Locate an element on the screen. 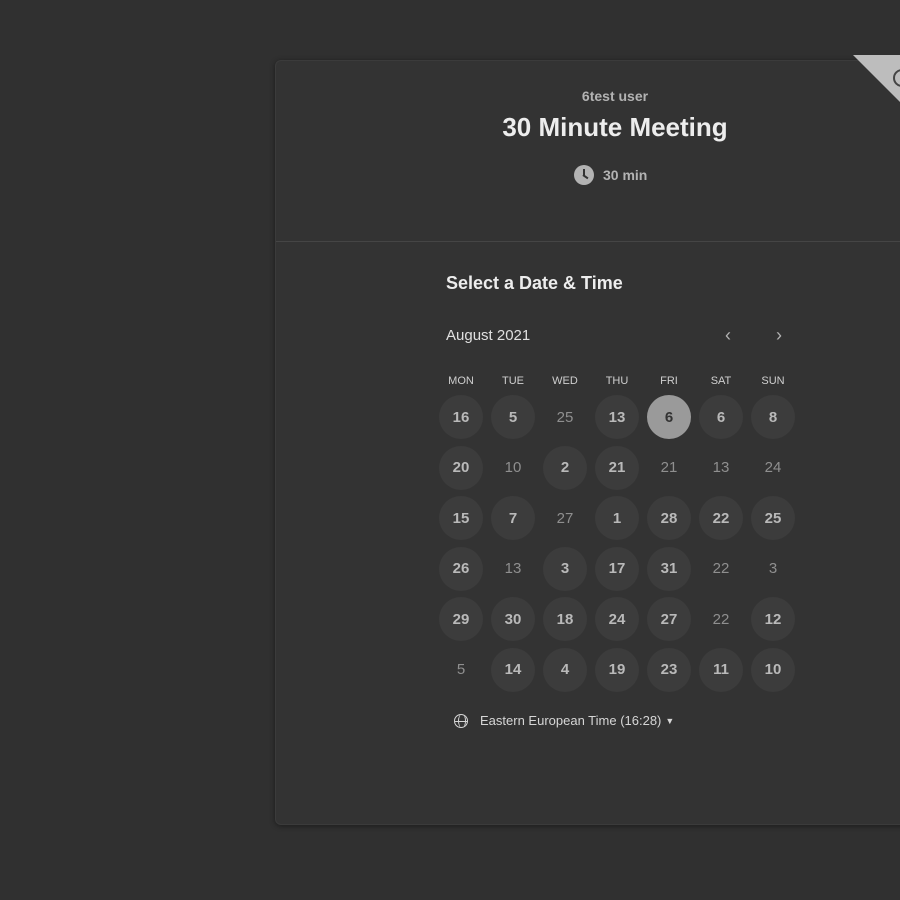 The width and height of the screenshot is (900, 900). weekday-tue: TUE is located at coordinates (513, 381).